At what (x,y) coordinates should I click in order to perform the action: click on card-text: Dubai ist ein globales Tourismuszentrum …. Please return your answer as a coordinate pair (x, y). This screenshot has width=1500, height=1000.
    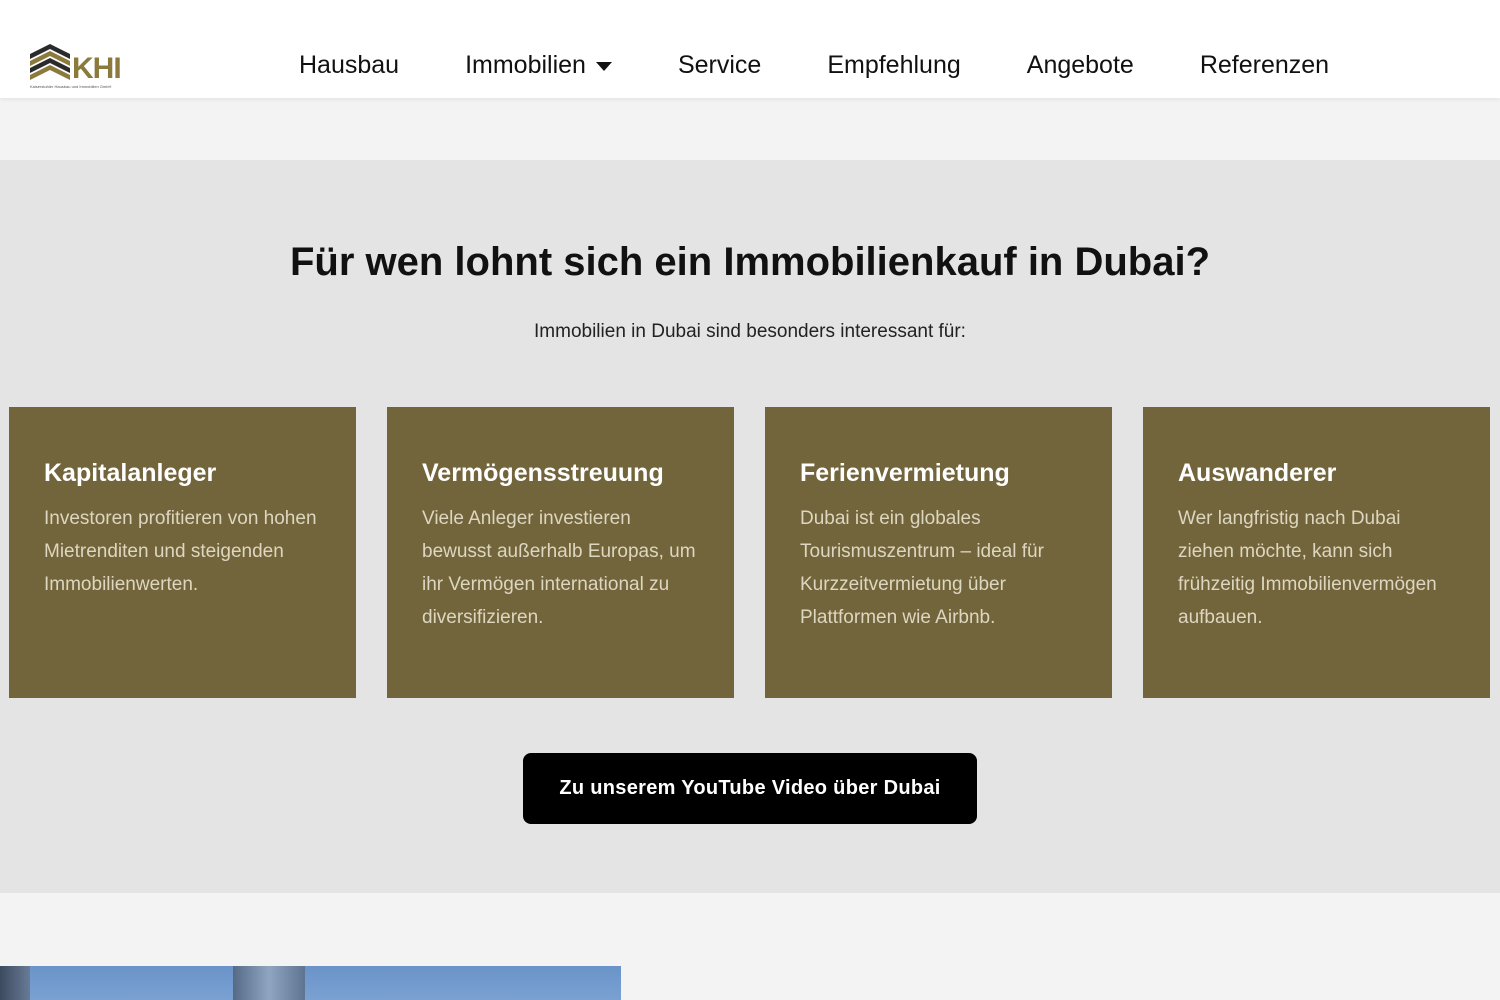
    Looking at the image, I should click on (922, 568).